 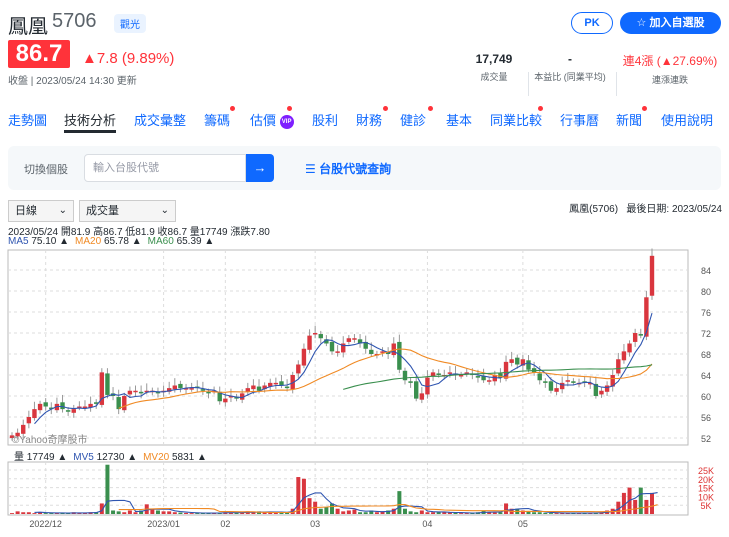 I want to click on price-tick-label: 80, so click(x=706, y=292).